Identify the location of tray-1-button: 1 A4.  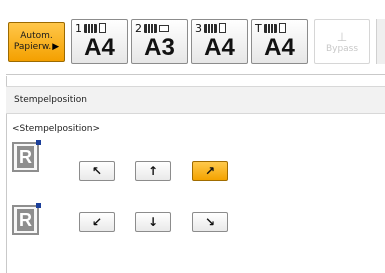
(99, 41).